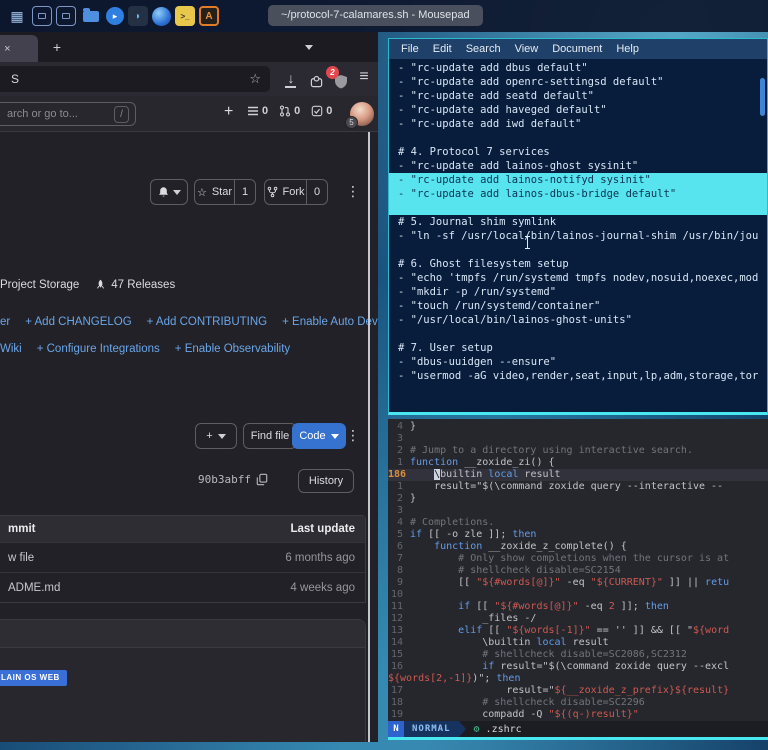 This screenshot has width=768, height=750. What do you see at coordinates (330, 322) in the screenshot?
I see `quick-link: + Enable Auto DevOps` at bounding box center [330, 322].